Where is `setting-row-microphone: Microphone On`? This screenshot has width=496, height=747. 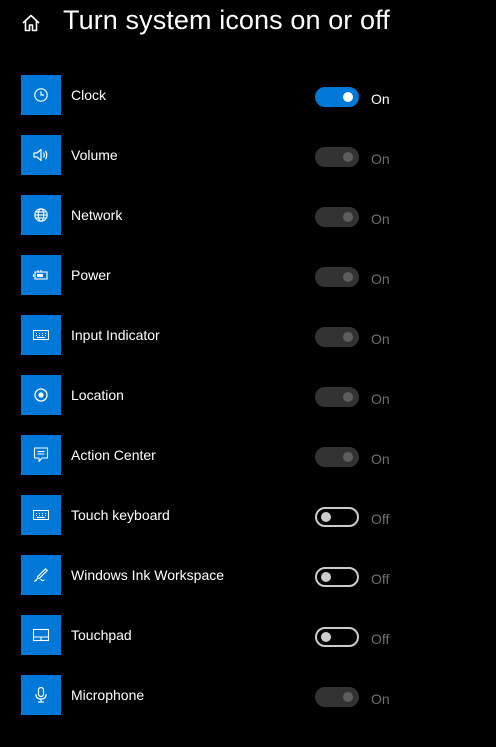
setting-row-microphone: Microphone On is located at coordinates (248, 695).